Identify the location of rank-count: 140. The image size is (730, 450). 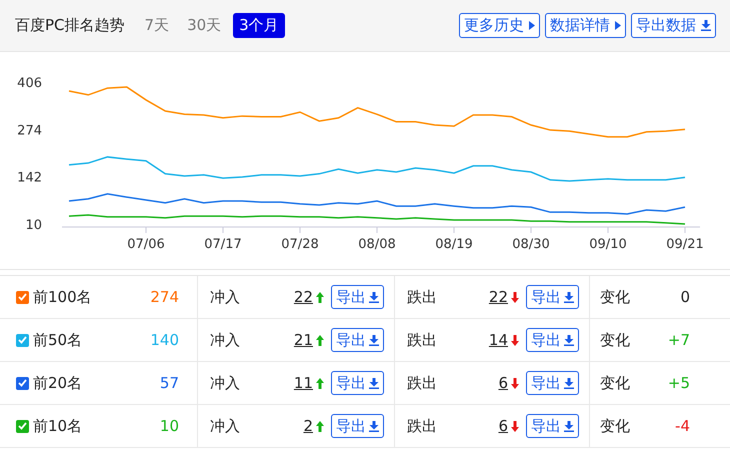
(164, 340).